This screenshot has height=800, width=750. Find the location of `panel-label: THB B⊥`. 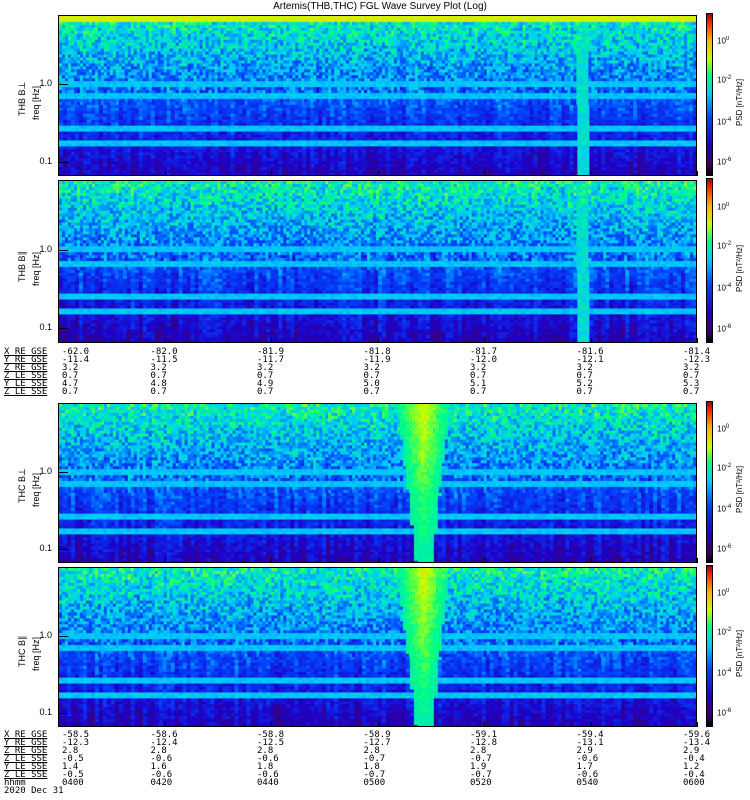

panel-label: THB B⊥ is located at coordinates (22, 98).